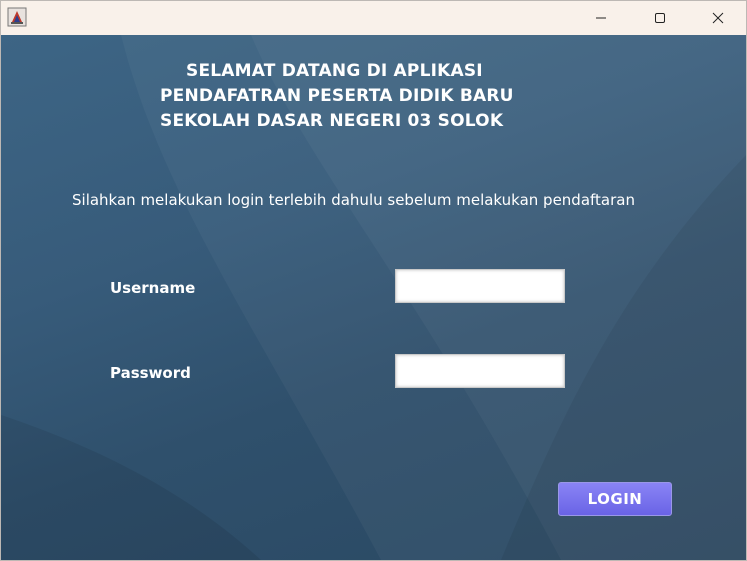 The image size is (747, 561). Describe the element at coordinates (17, 17) in the screenshot. I see `java-cup-icon` at that location.